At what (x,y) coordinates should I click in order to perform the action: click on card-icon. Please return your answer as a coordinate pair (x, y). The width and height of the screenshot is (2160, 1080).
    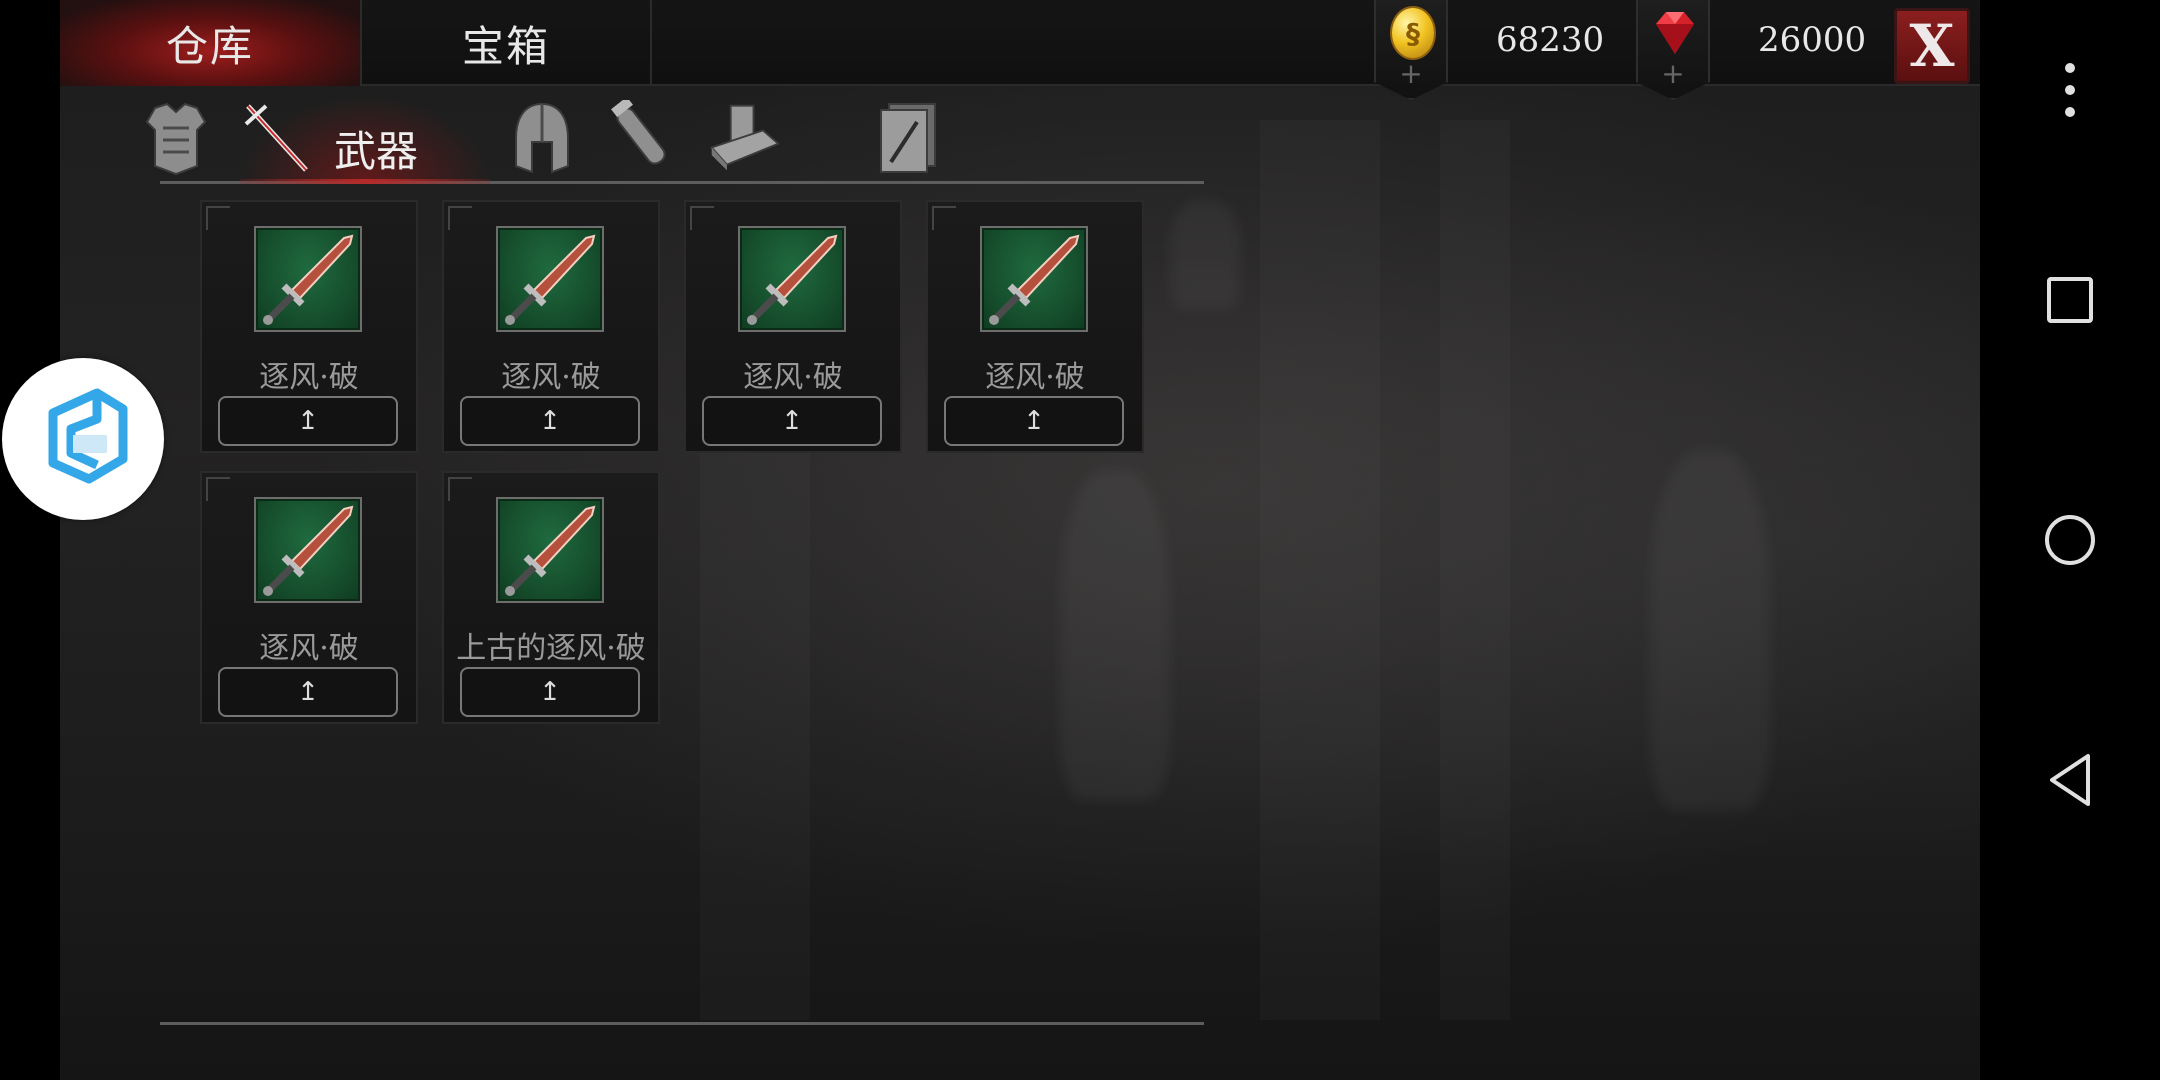
    Looking at the image, I should click on (908, 138).